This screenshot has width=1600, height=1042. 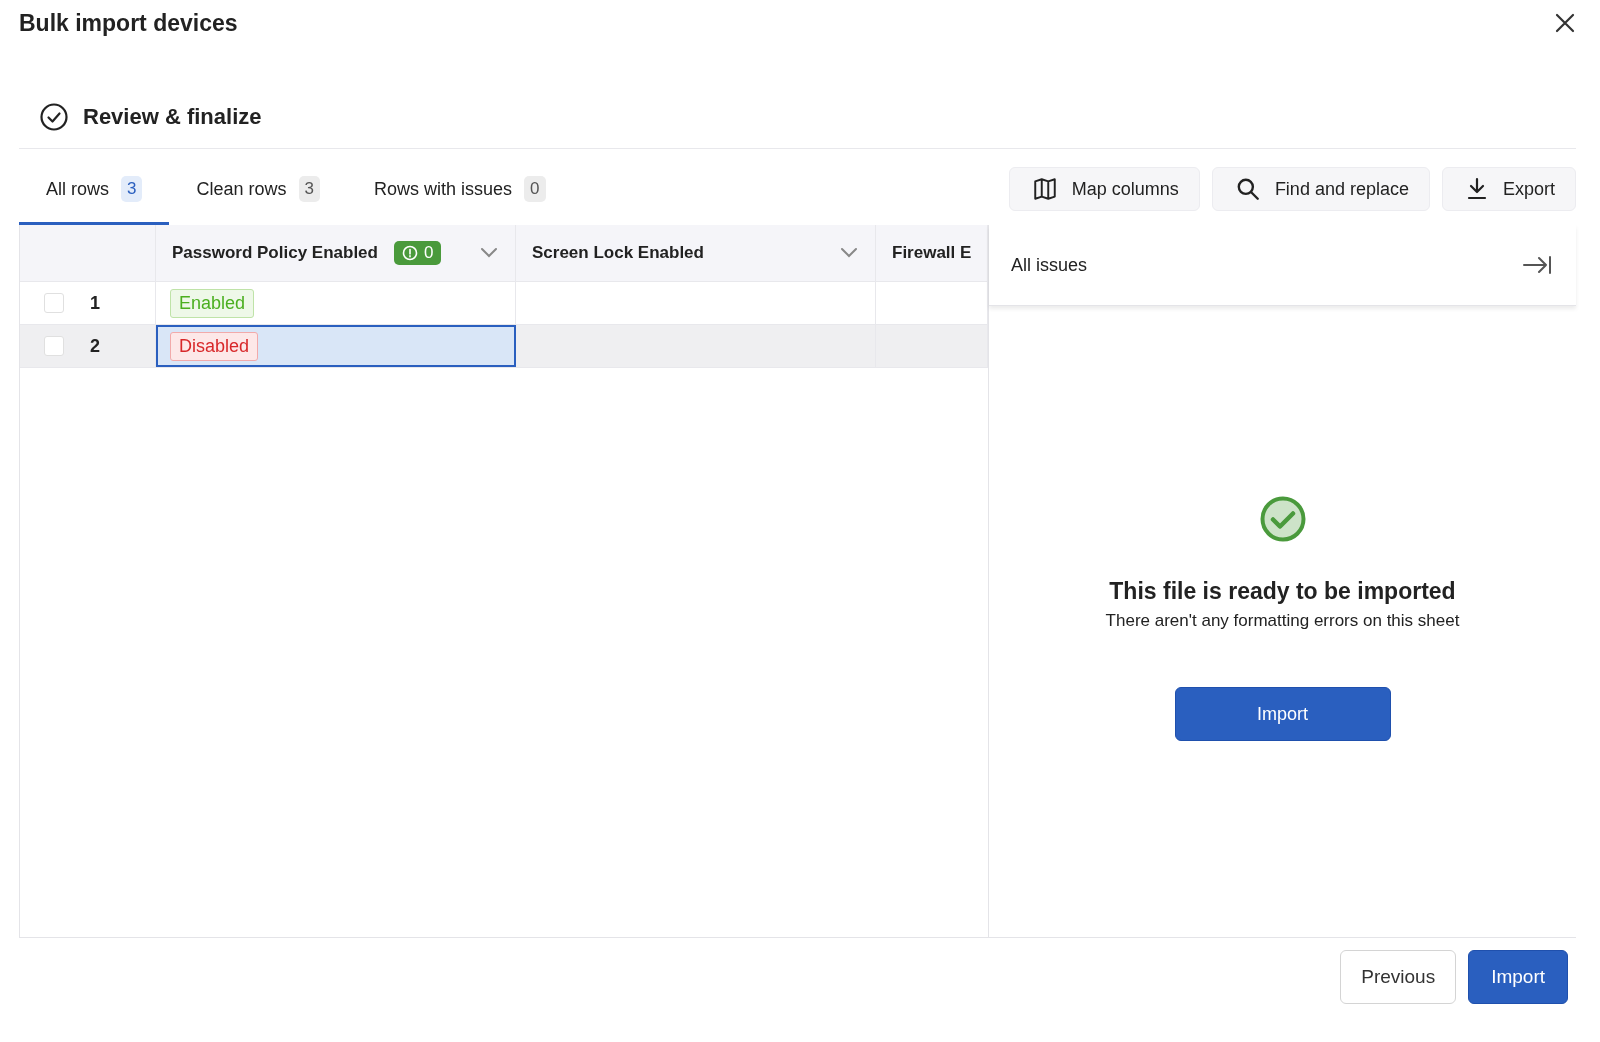 What do you see at coordinates (932, 253) in the screenshot?
I see `column-header: Firewall E` at bounding box center [932, 253].